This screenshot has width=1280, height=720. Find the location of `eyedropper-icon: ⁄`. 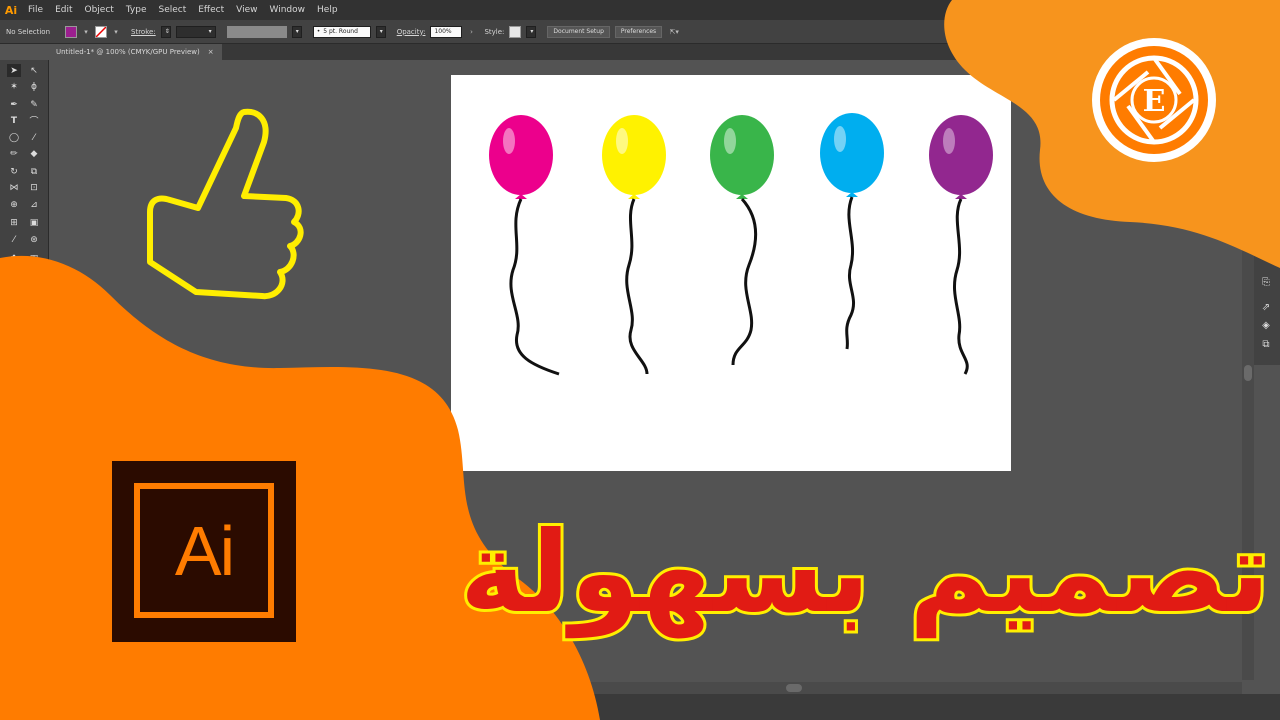

eyedropper-icon: ⁄ is located at coordinates (14, 239).